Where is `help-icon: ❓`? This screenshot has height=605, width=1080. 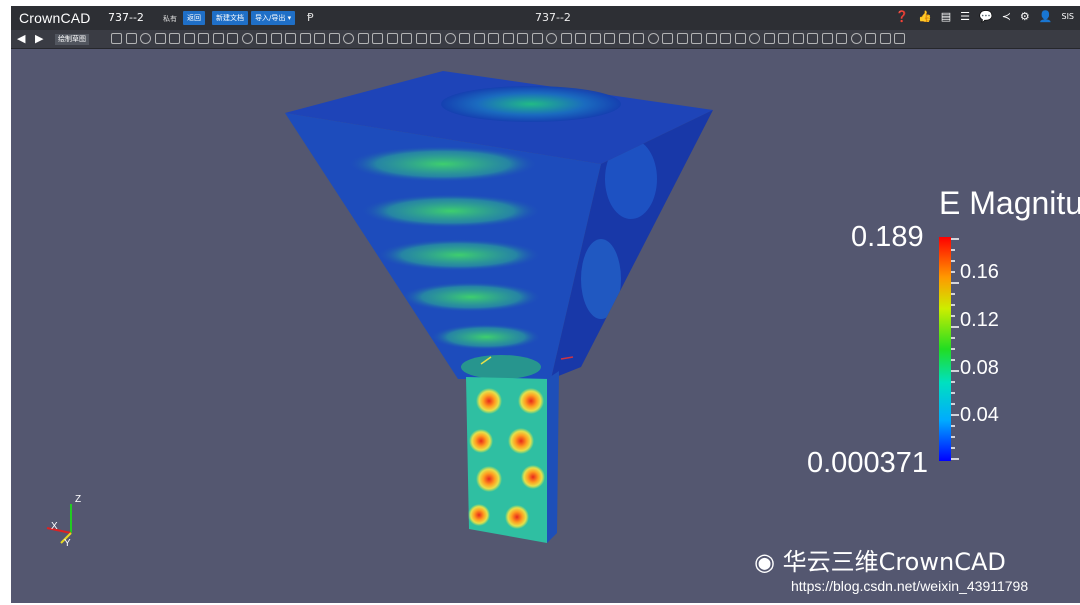 help-icon: ❓ is located at coordinates (902, 16).